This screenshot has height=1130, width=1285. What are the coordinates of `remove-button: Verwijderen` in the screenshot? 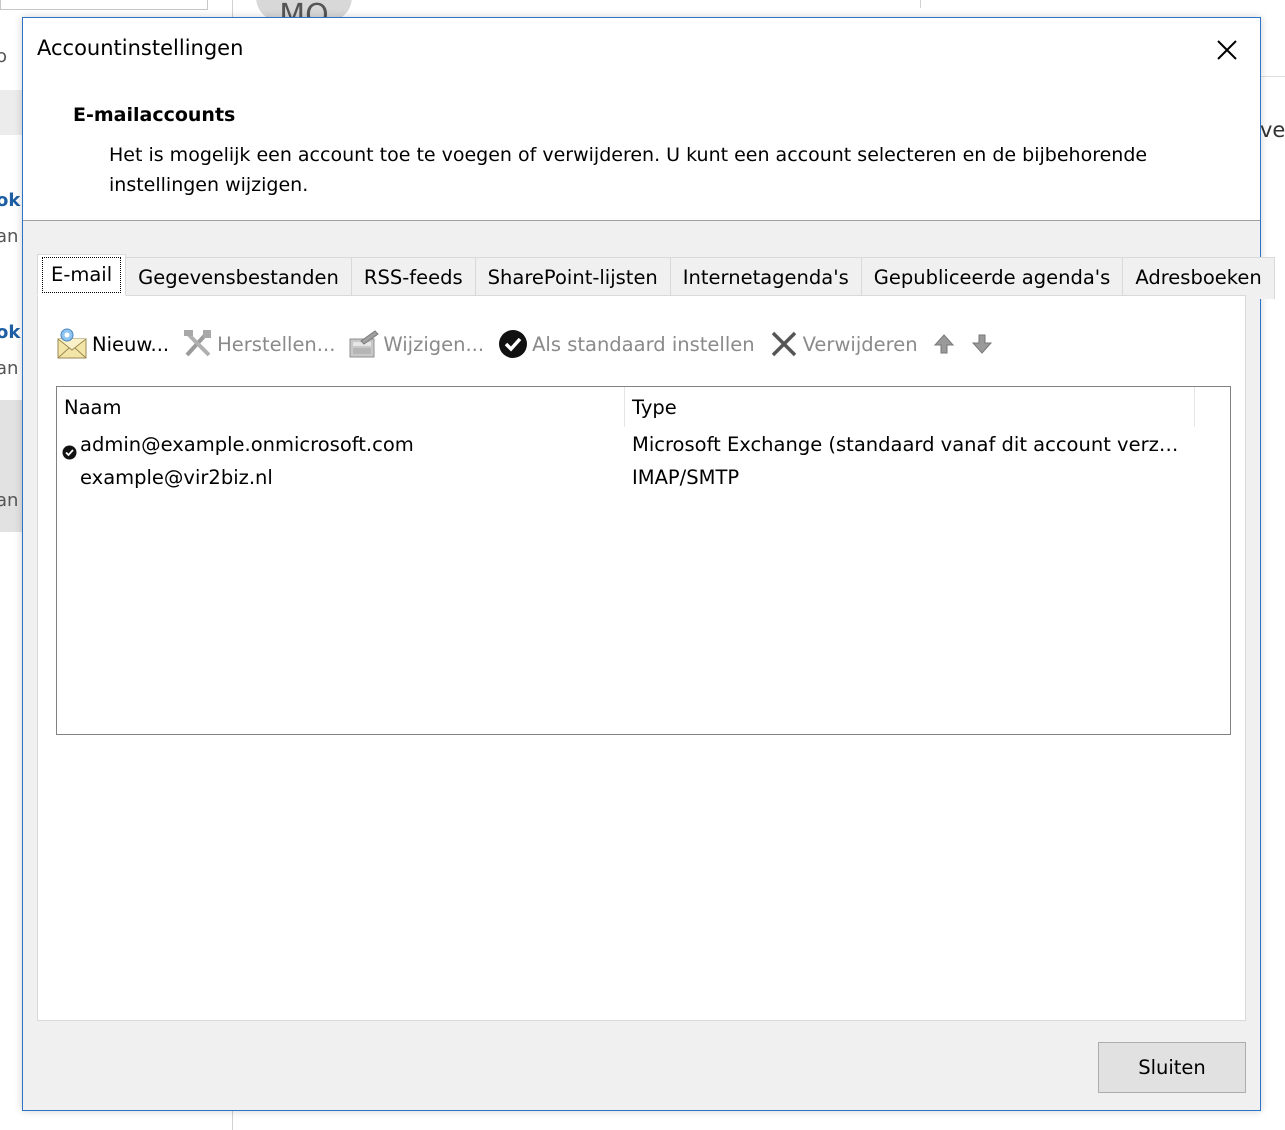 It's located at (842, 344).